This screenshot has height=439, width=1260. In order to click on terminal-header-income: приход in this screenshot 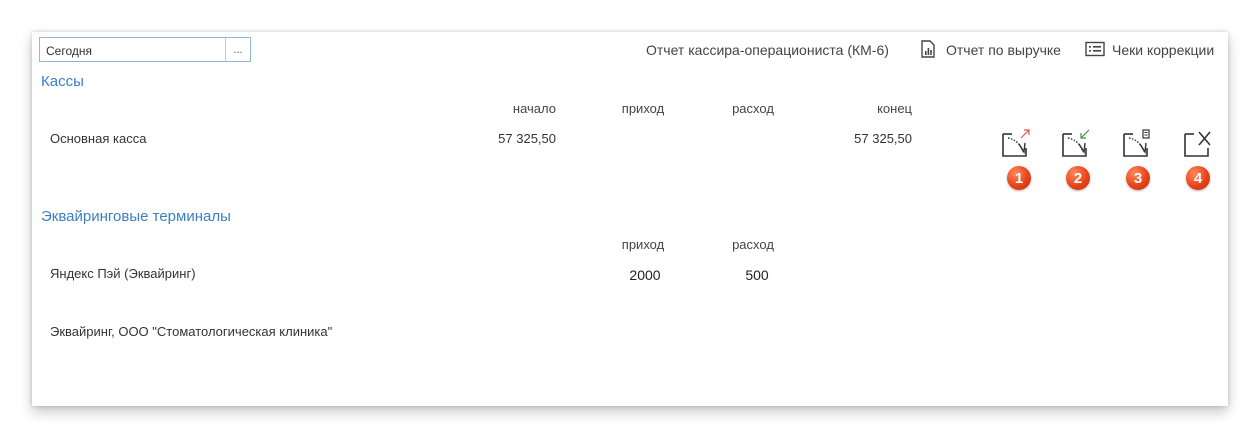, I will do `click(643, 244)`.